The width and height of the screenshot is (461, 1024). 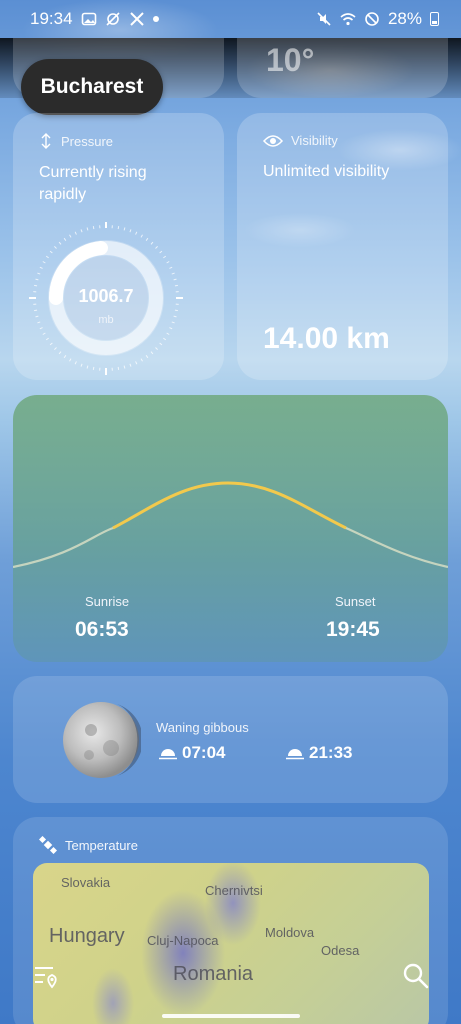 What do you see at coordinates (92, 87) in the screenshot?
I see `city-name-button: Bucharest` at bounding box center [92, 87].